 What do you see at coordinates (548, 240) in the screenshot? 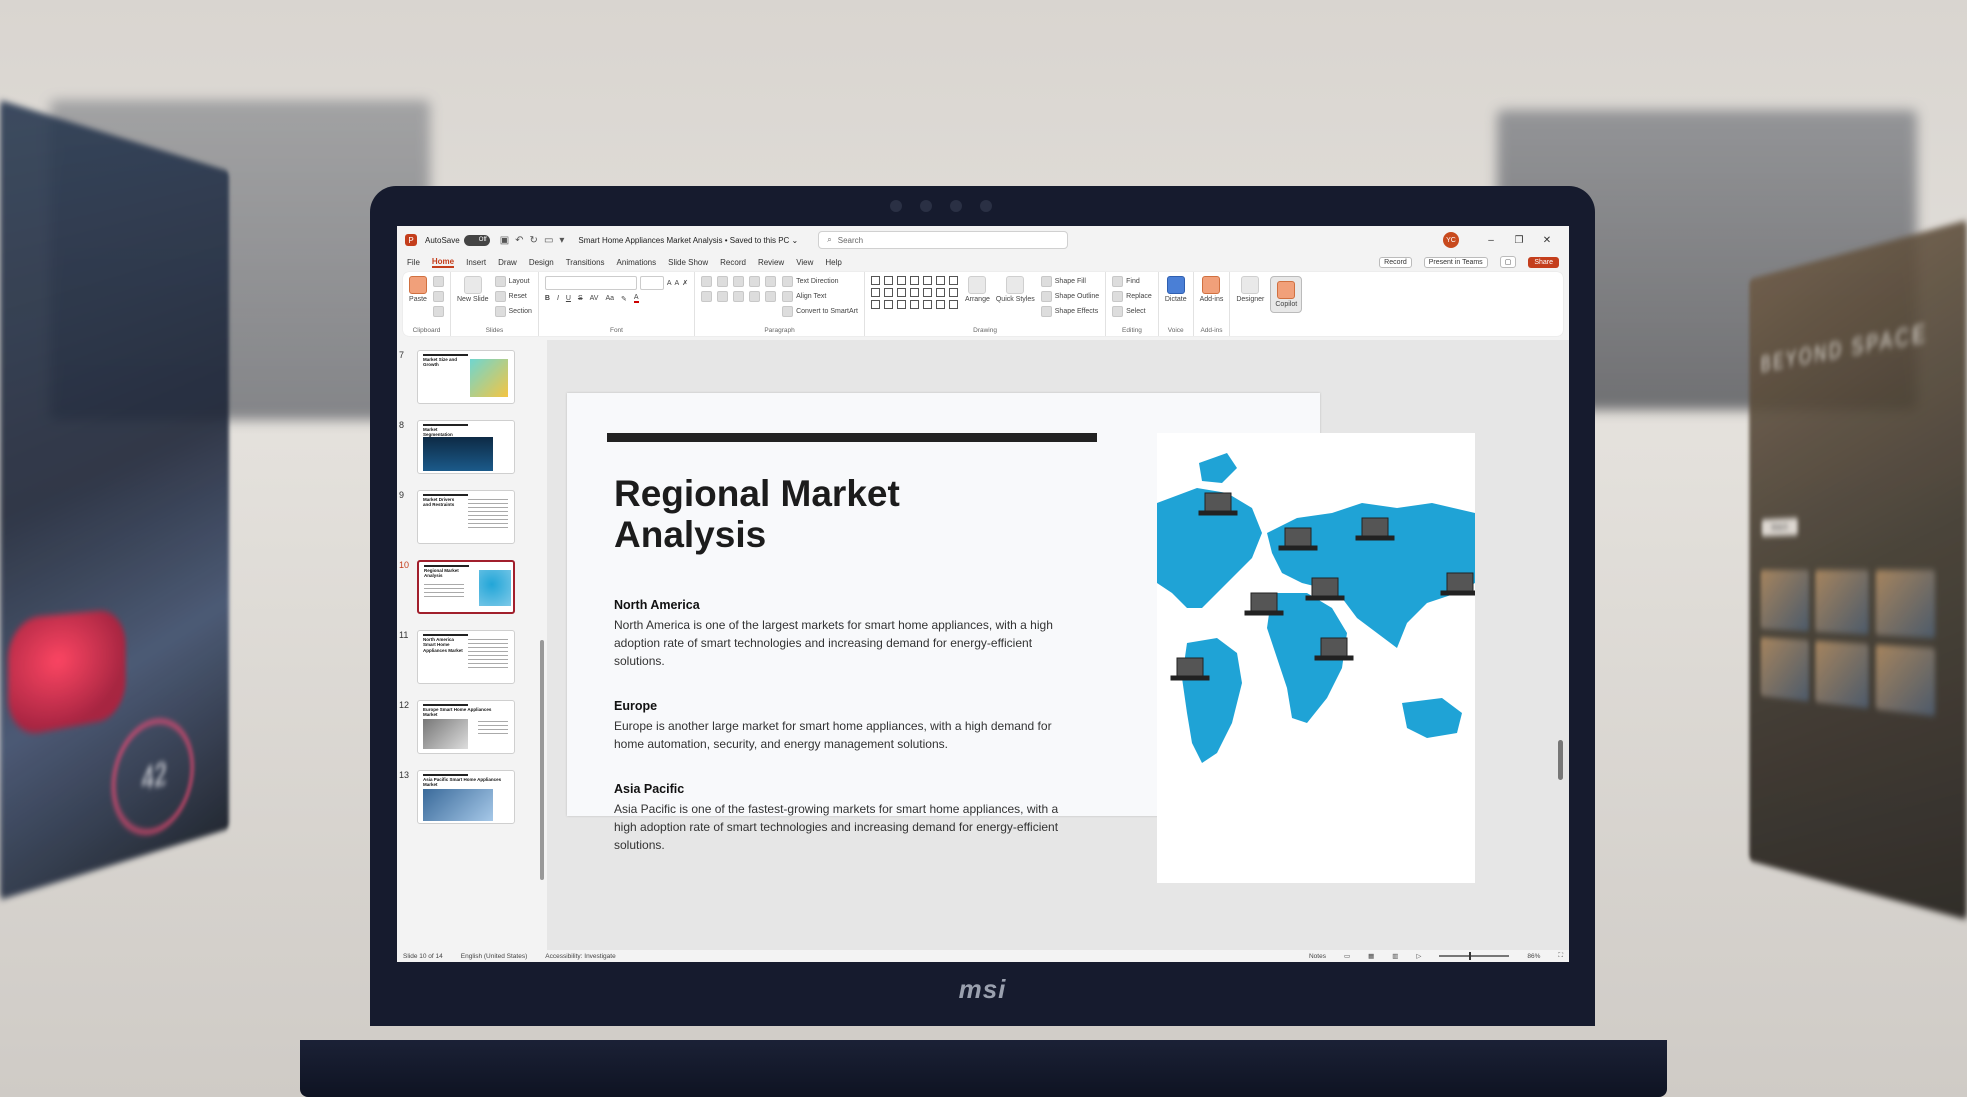
I see `present-icon: ▭` at bounding box center [548, 240].